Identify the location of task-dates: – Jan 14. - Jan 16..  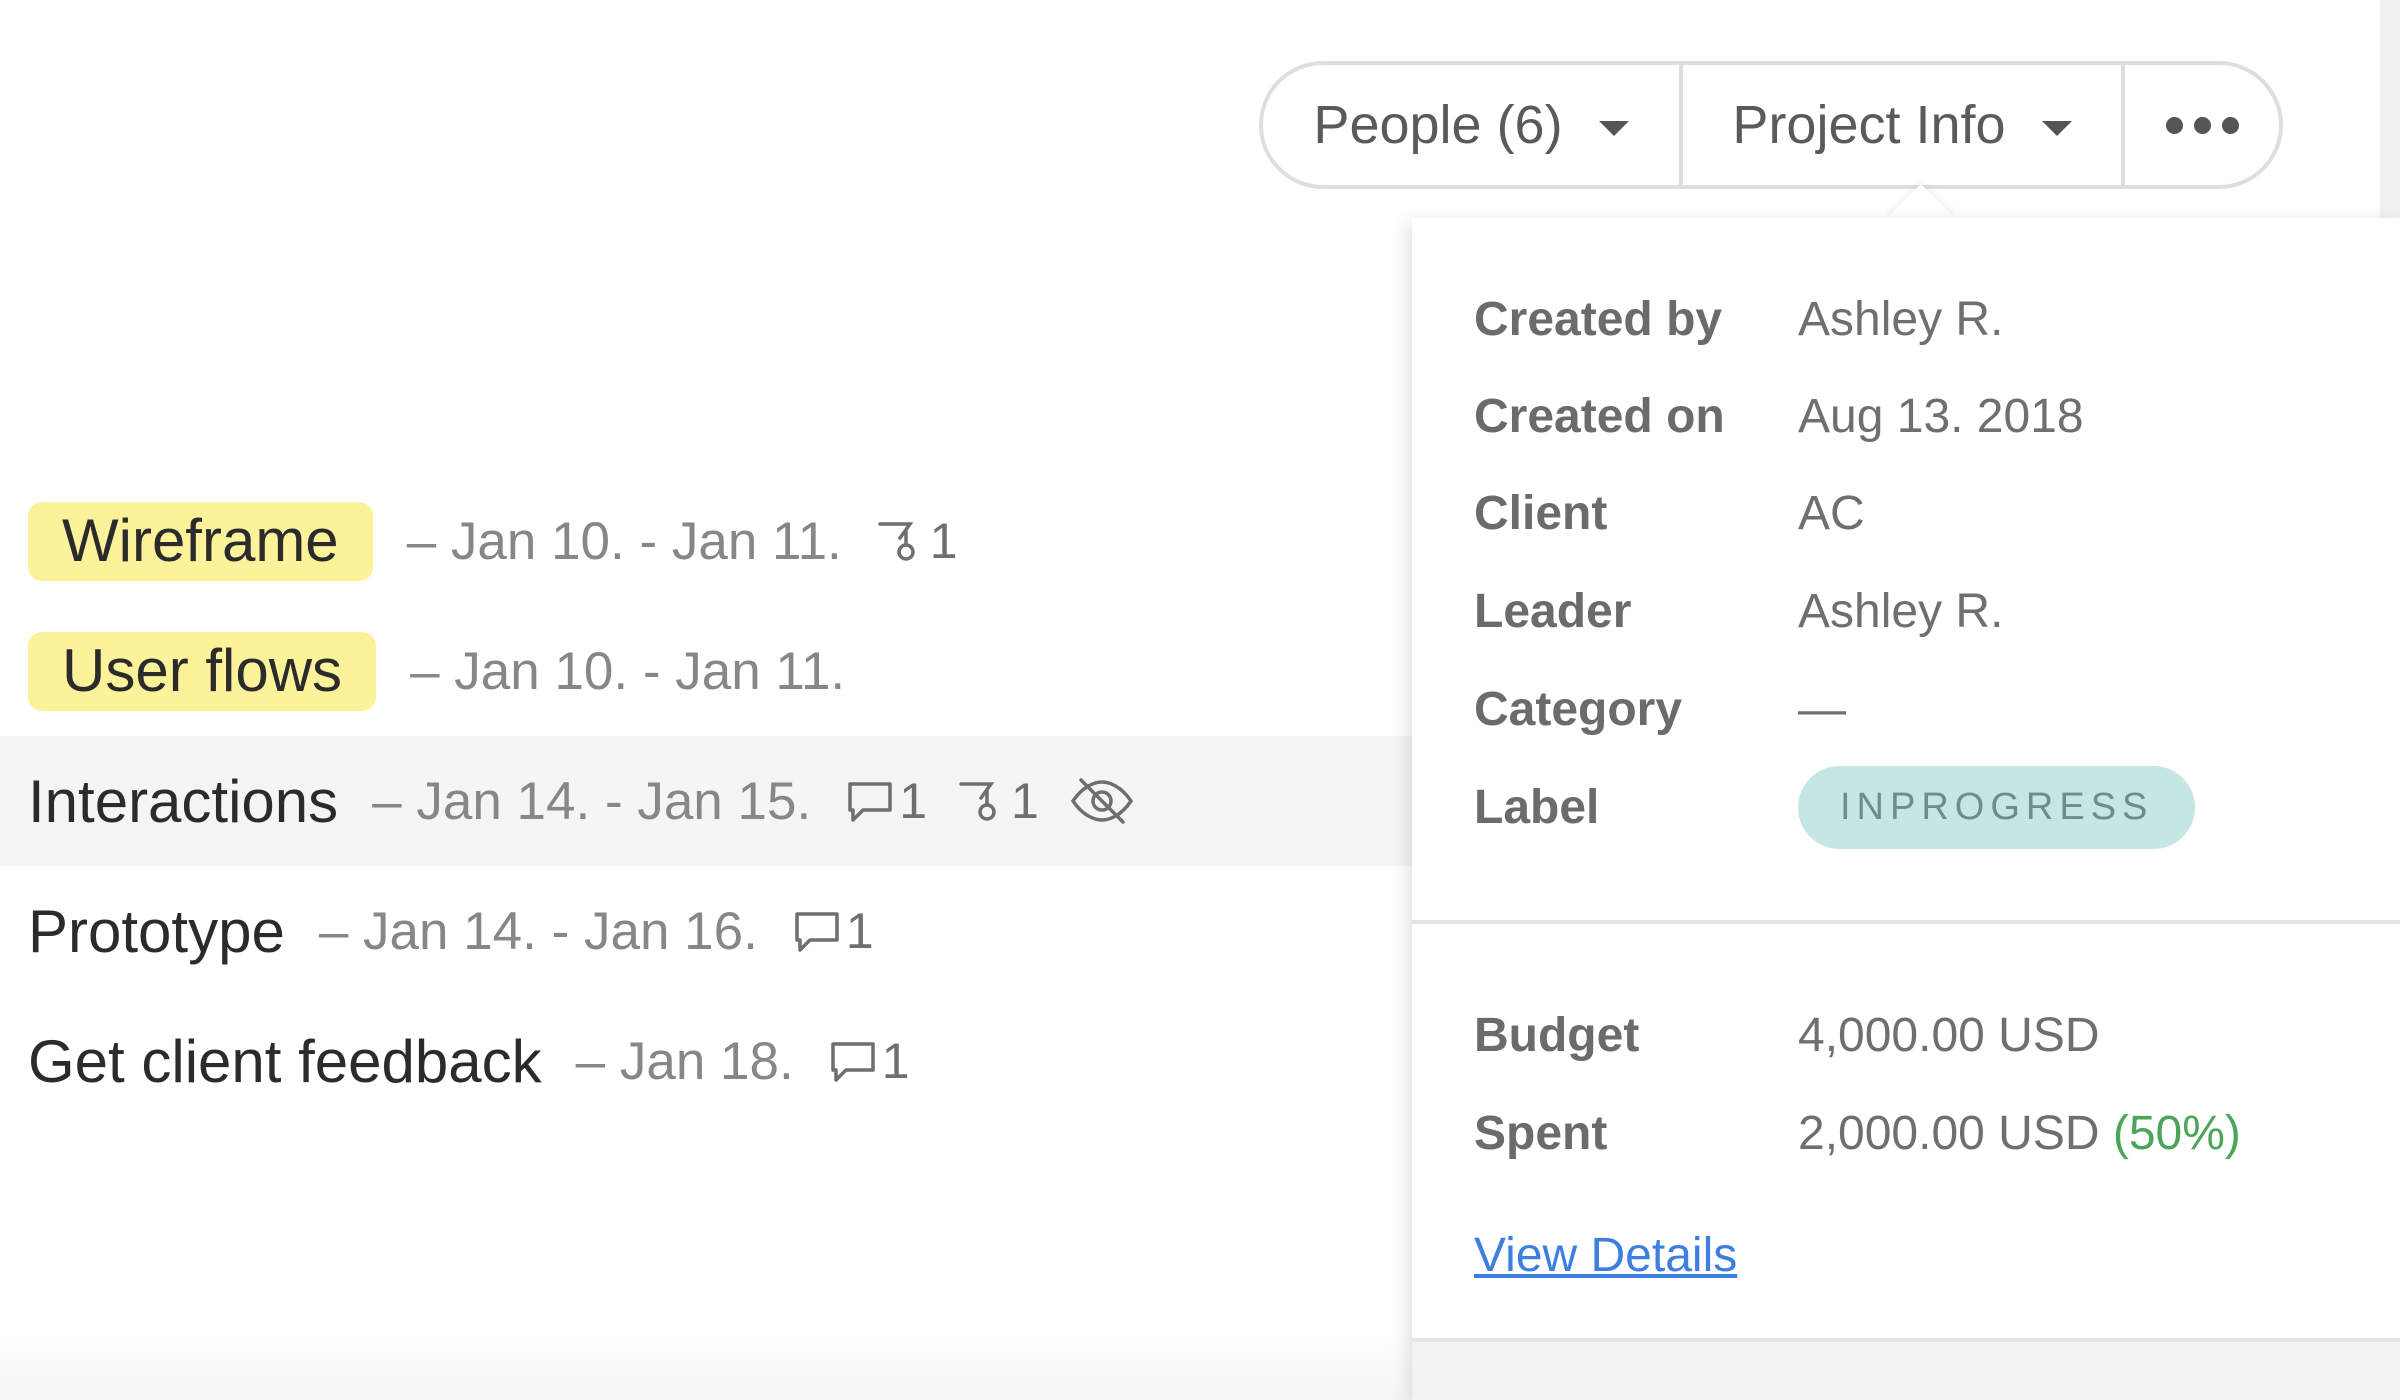
(538, 931).